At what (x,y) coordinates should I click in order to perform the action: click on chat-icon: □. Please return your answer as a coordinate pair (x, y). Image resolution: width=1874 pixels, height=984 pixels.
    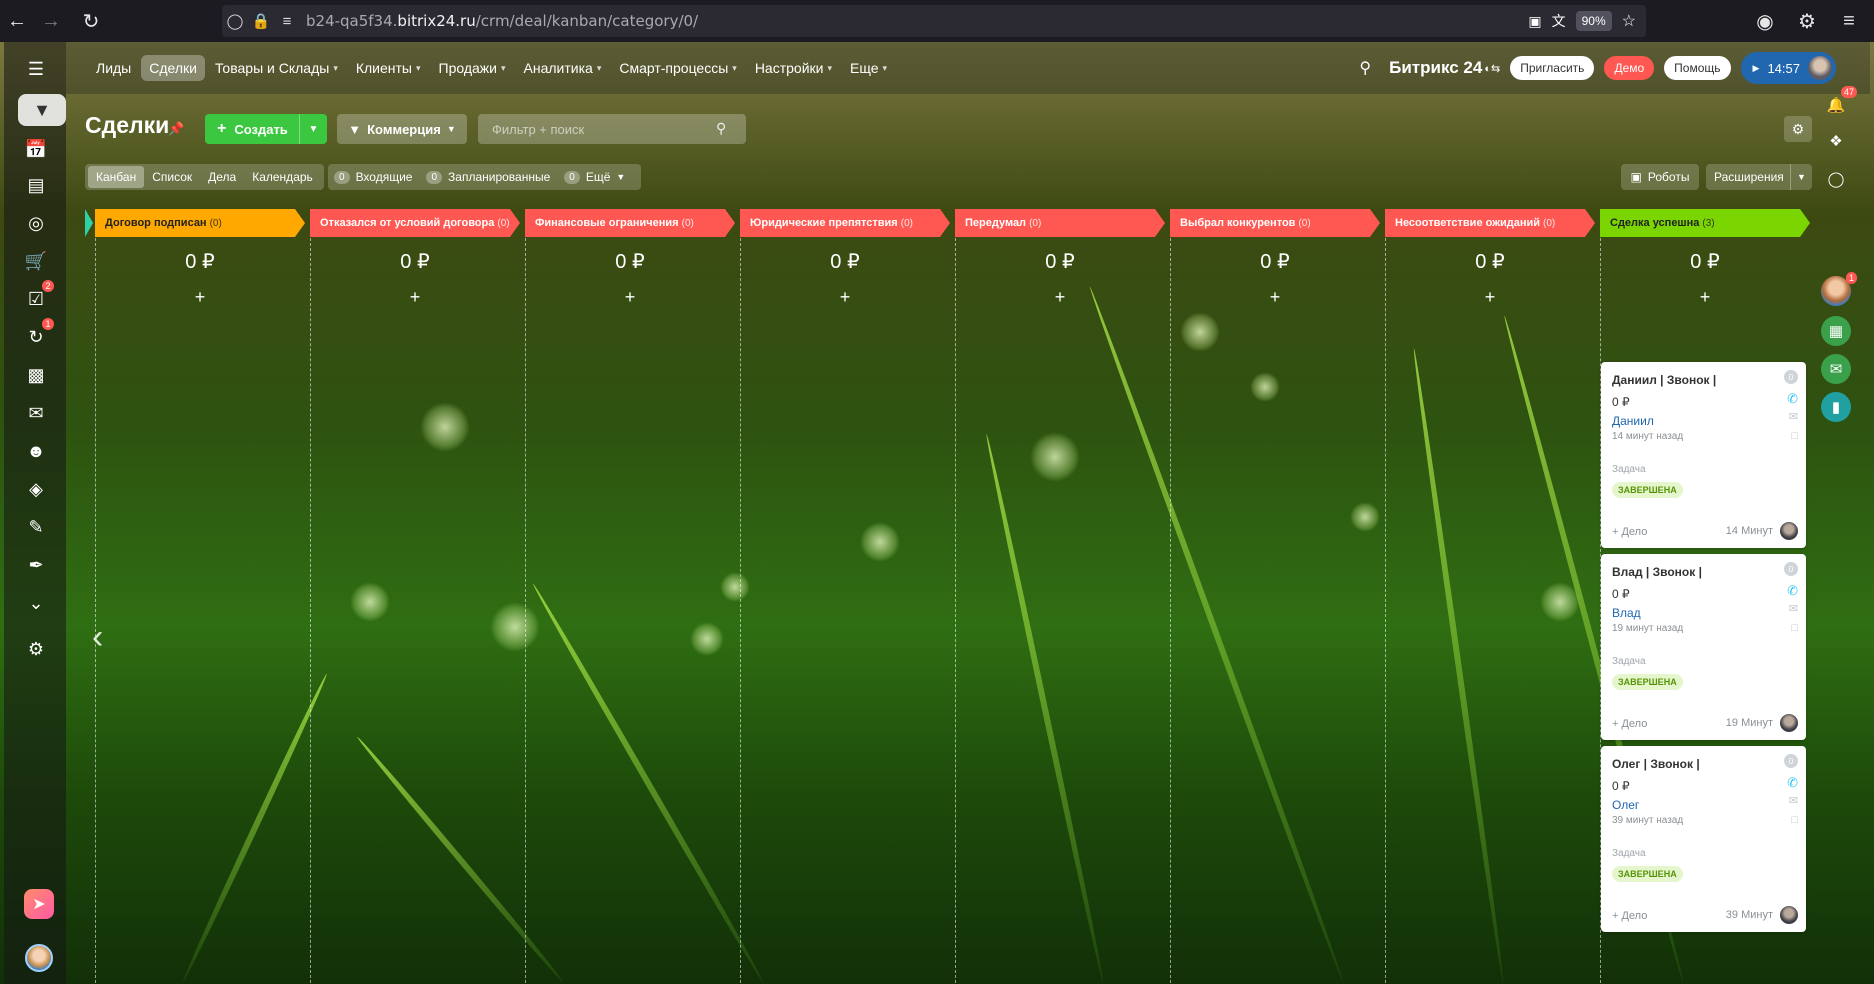
    Looking at the image, I should click on (1794, 436).